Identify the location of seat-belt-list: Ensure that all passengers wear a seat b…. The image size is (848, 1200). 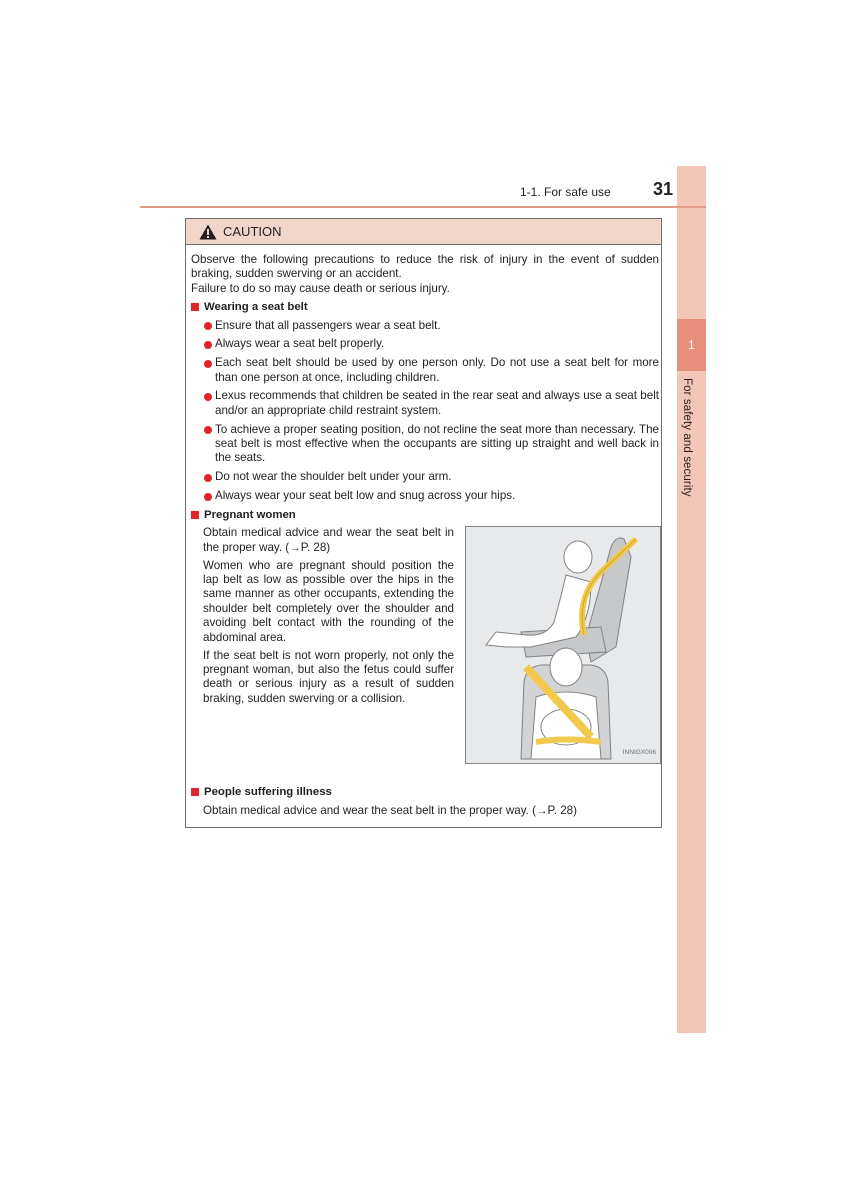
(425, 411).